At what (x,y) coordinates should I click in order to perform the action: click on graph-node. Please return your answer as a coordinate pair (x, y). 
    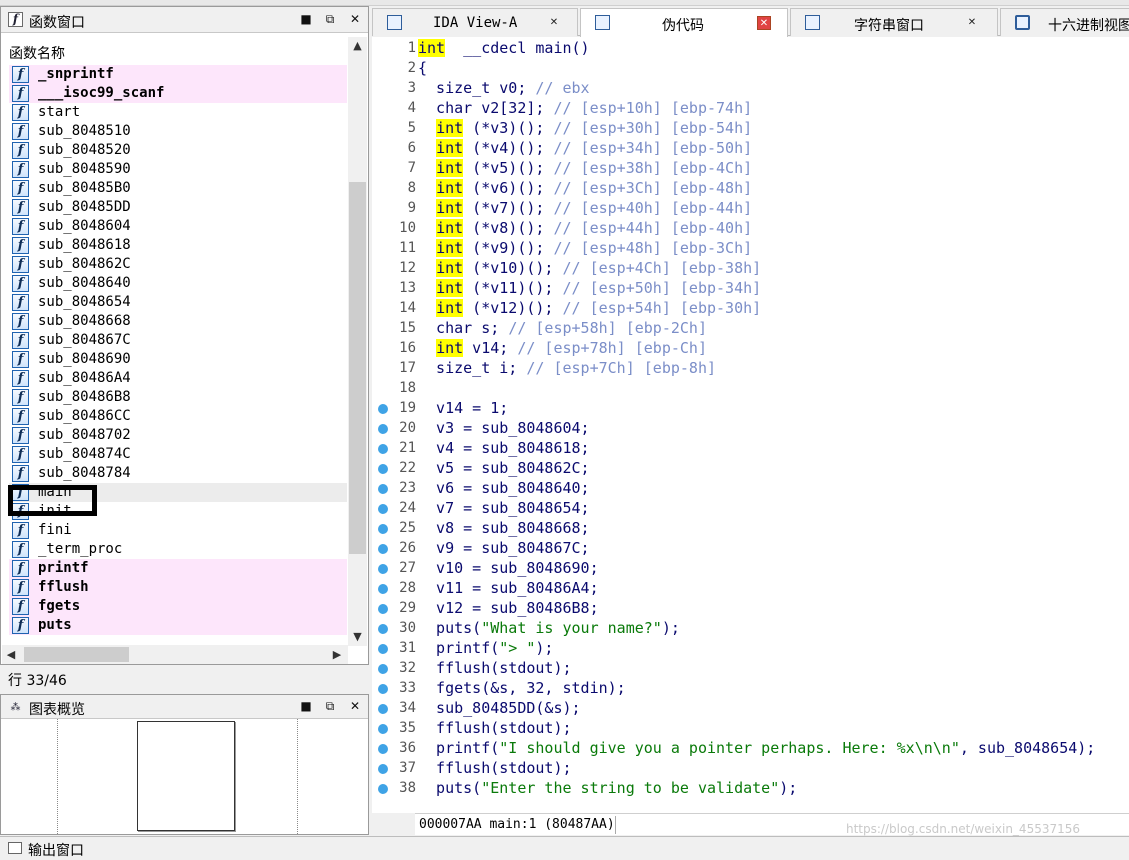
    Looking at the image, I should click on (186, 776).